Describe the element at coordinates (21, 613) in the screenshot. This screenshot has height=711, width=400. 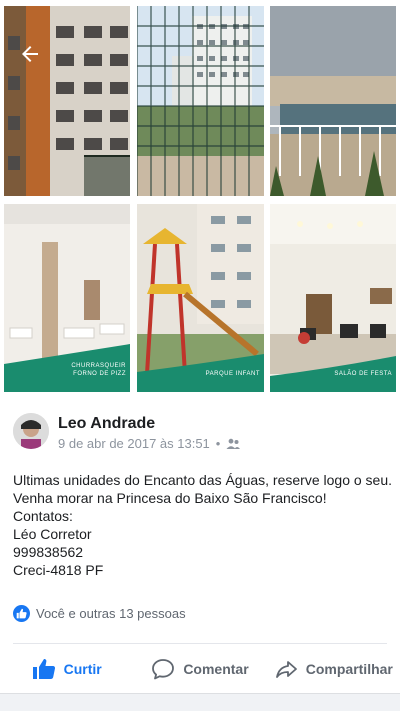
I see `like-reaction-icon` at that location.